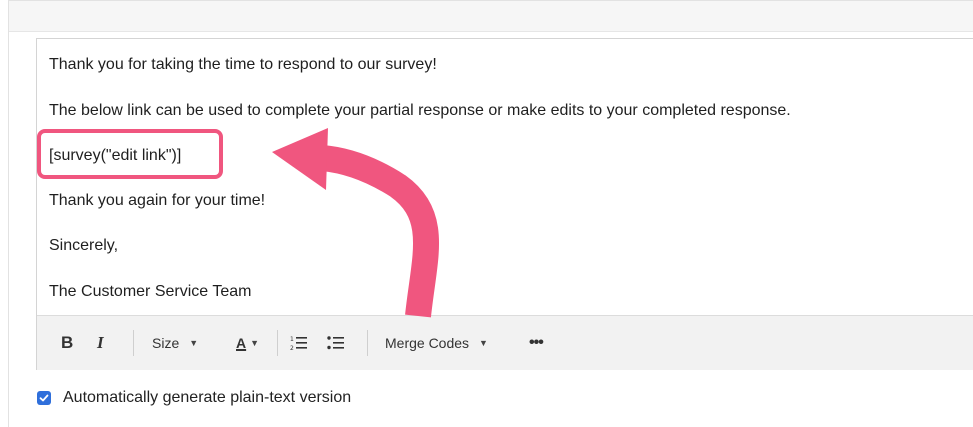 This screenshot has width=973, height=427. I want to click on font-size-label: Size, so click(166, 343).